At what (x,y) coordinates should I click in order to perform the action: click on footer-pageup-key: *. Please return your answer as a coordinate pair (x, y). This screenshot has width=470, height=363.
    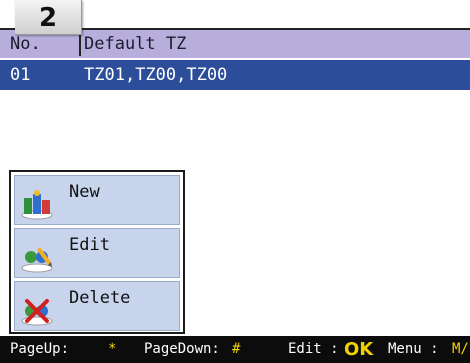
    Looking at the image, I should click on (112, 349).